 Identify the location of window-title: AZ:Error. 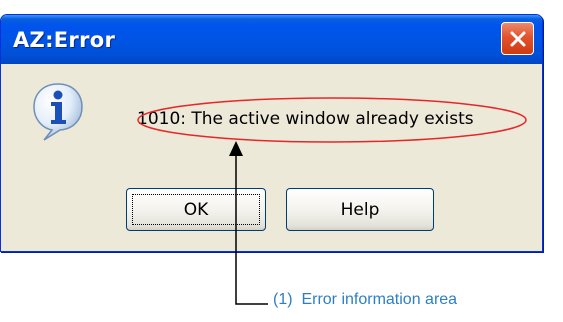
(64, 40).